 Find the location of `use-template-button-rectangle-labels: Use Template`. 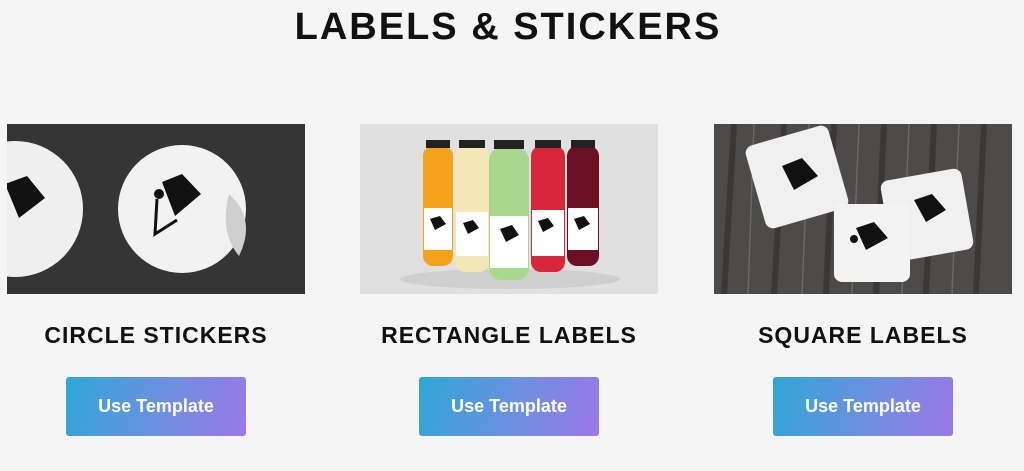

use-template-button-rectangle-labels: Use Template is located at coordinates (509, 406).